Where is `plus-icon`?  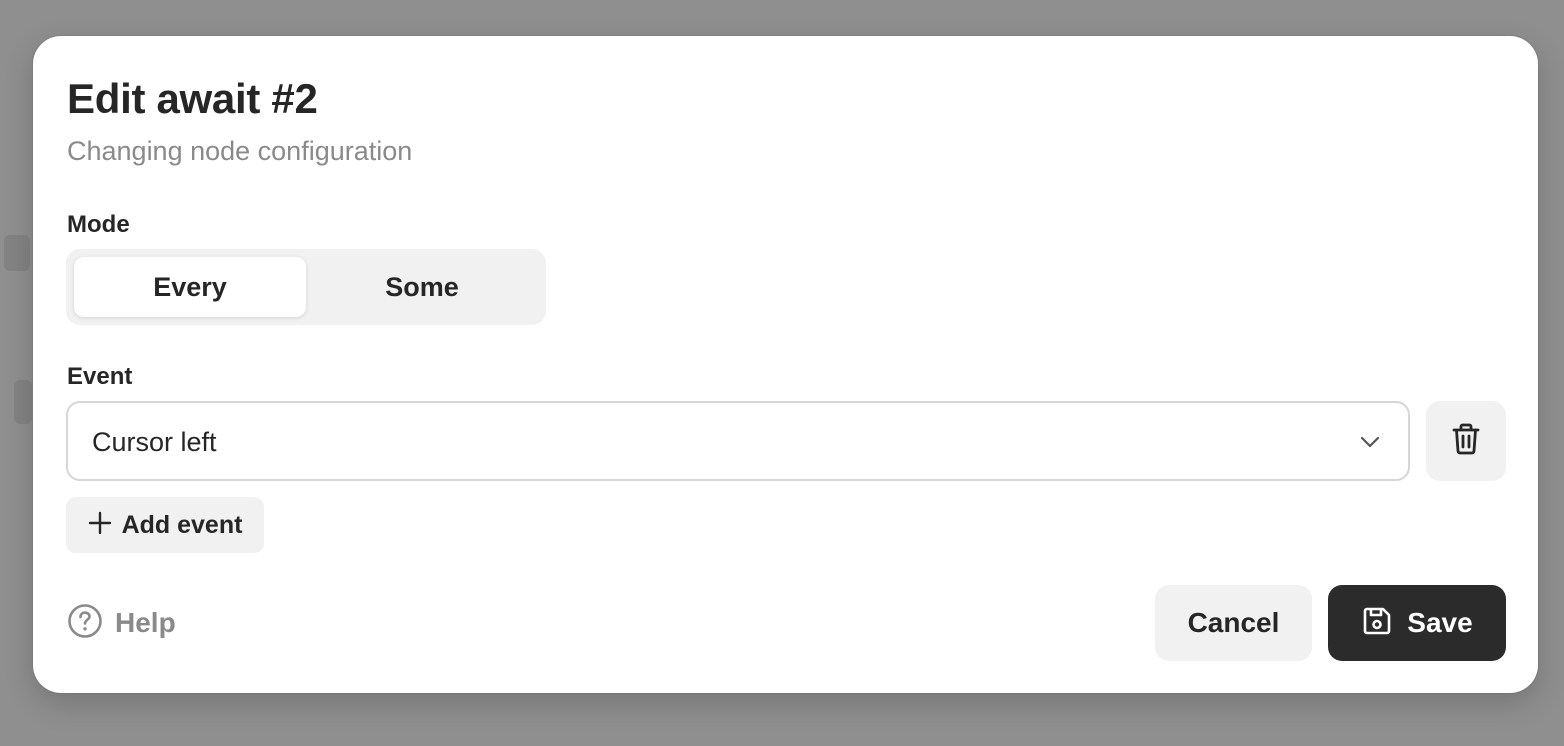 plus-icon is located at coordinates (100, 525).